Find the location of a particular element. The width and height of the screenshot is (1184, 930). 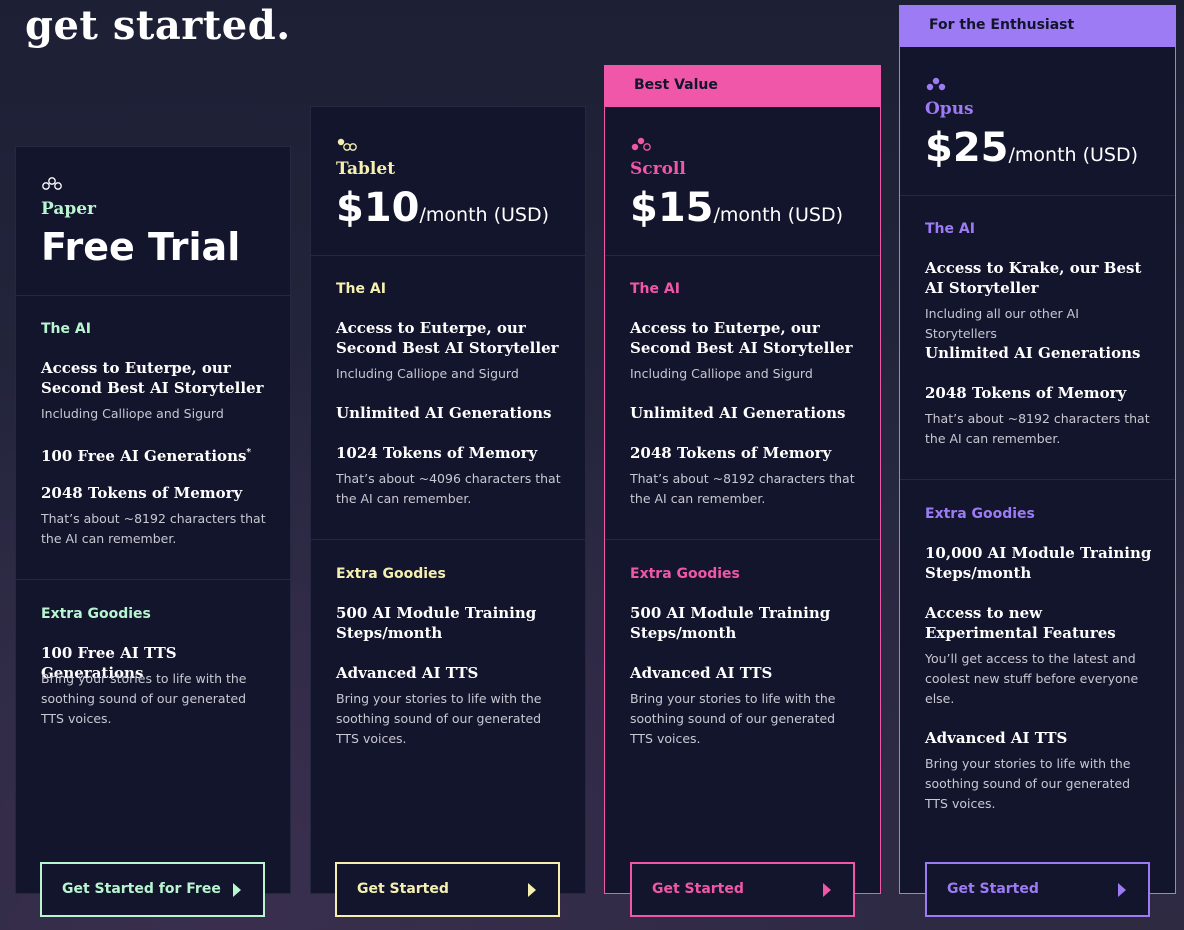

tier-name: Opus is located at coordinates (949, 109).